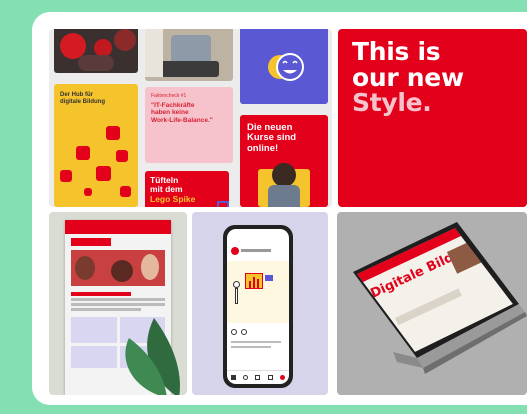 This screenshot has width=527, height=414. Describe the element at coordinates (284, 161) in the screenshot. I see `post-neue-kurse: Die neuen Kurse sind online!` at that location.